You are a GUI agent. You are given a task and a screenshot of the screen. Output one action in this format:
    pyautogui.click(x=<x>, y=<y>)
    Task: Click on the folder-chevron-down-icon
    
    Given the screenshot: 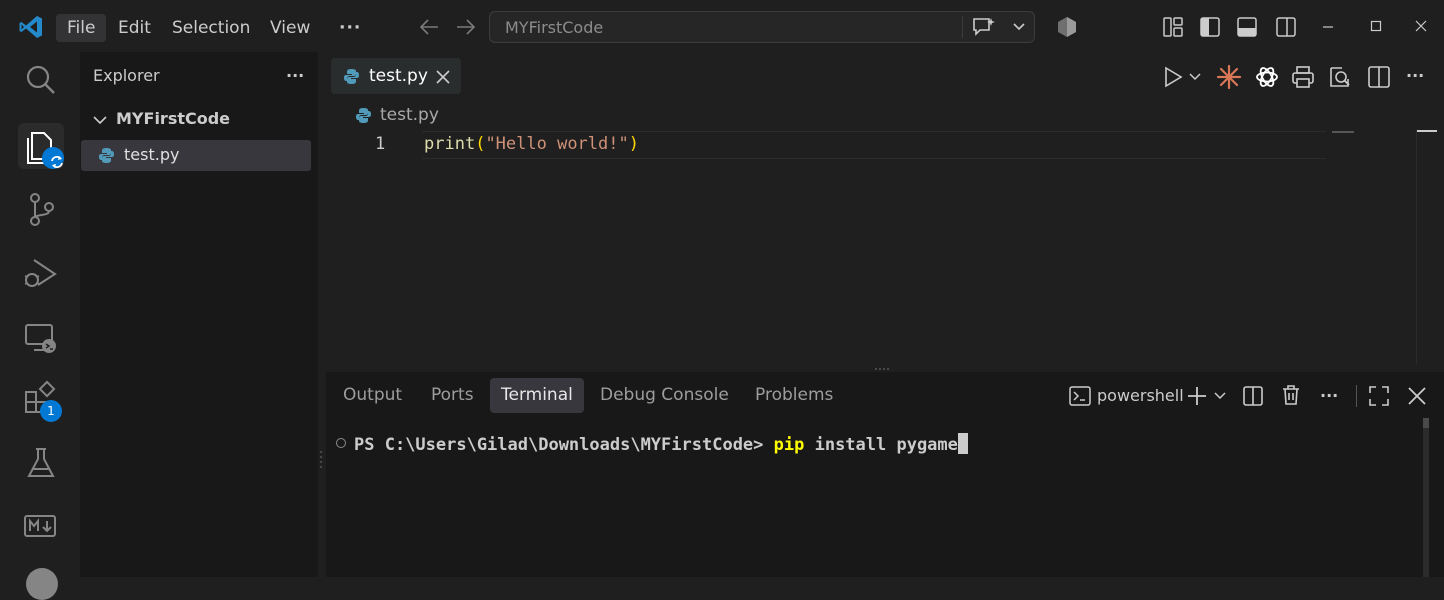 What is the action you would take?
    pyautogui.click(x=100, y=120)
    